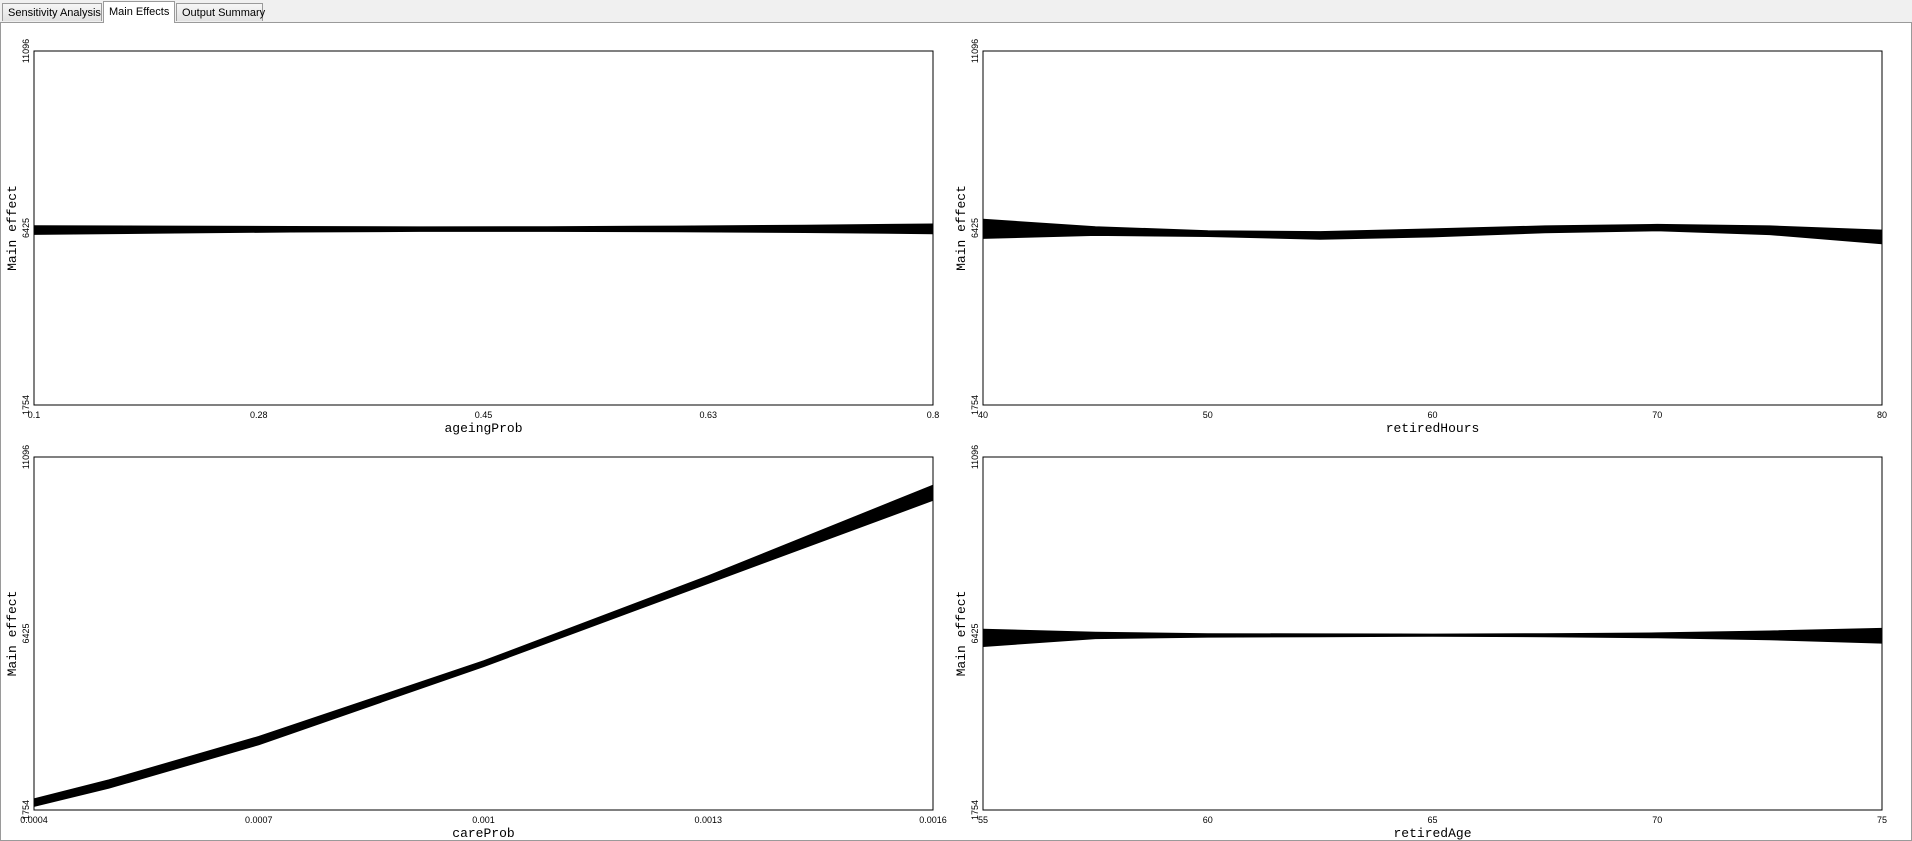 This screenshot has width=1912, height=841. Describe the element at coordinates (975, 810) in the screenshot. I see `y-tick-label-retiredage: 1754` at that location.